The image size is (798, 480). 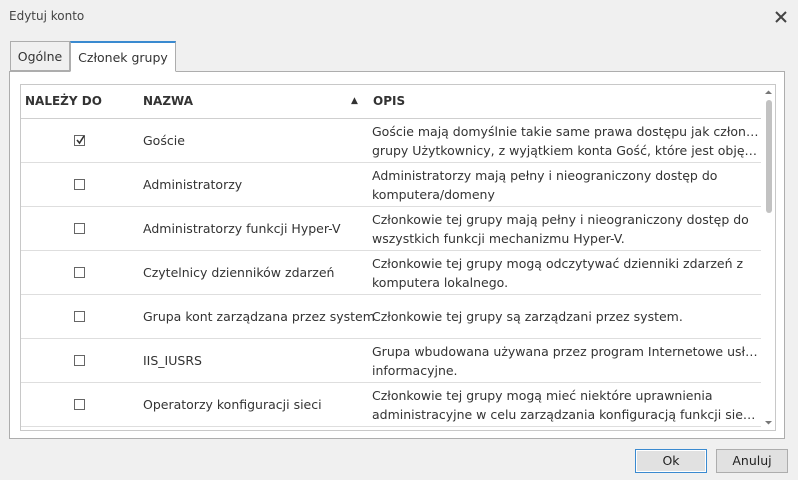 I want to click on group-name: Grupa kont zarządzana przez system, so click(x=259, y=316).